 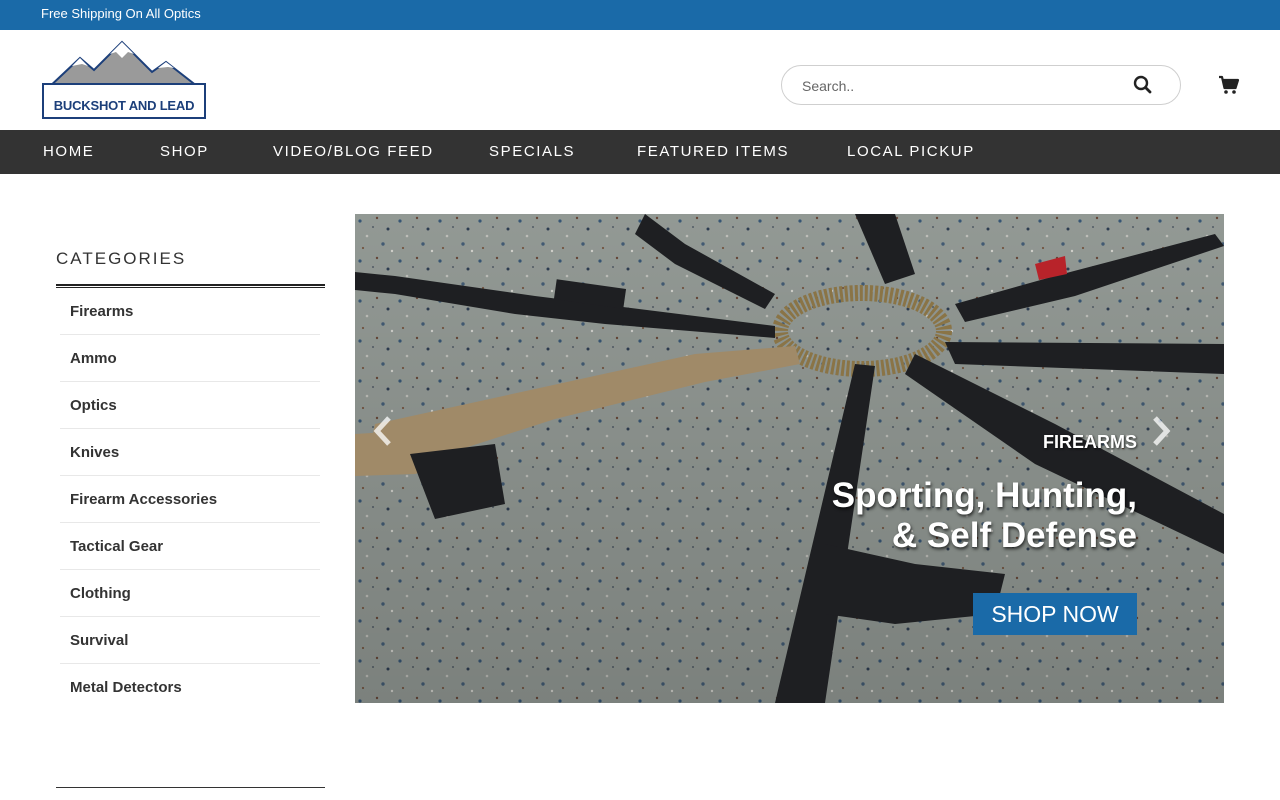 I want to click on nav-item-featured-items: FEATURED ITEMS, so click(x=713, y=151).